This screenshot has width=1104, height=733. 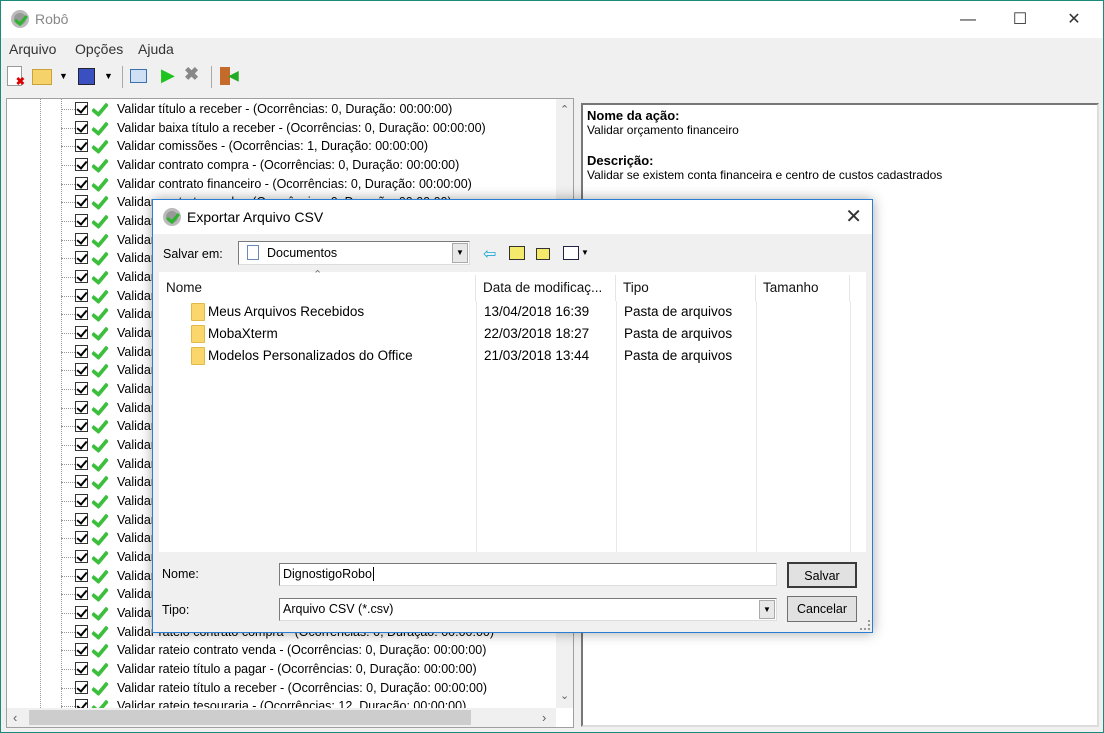 What do you see at coordinates (15, 717) in the screenshot?
I see `scroll-left-icon: ‹` at bounding box center [15, 717].